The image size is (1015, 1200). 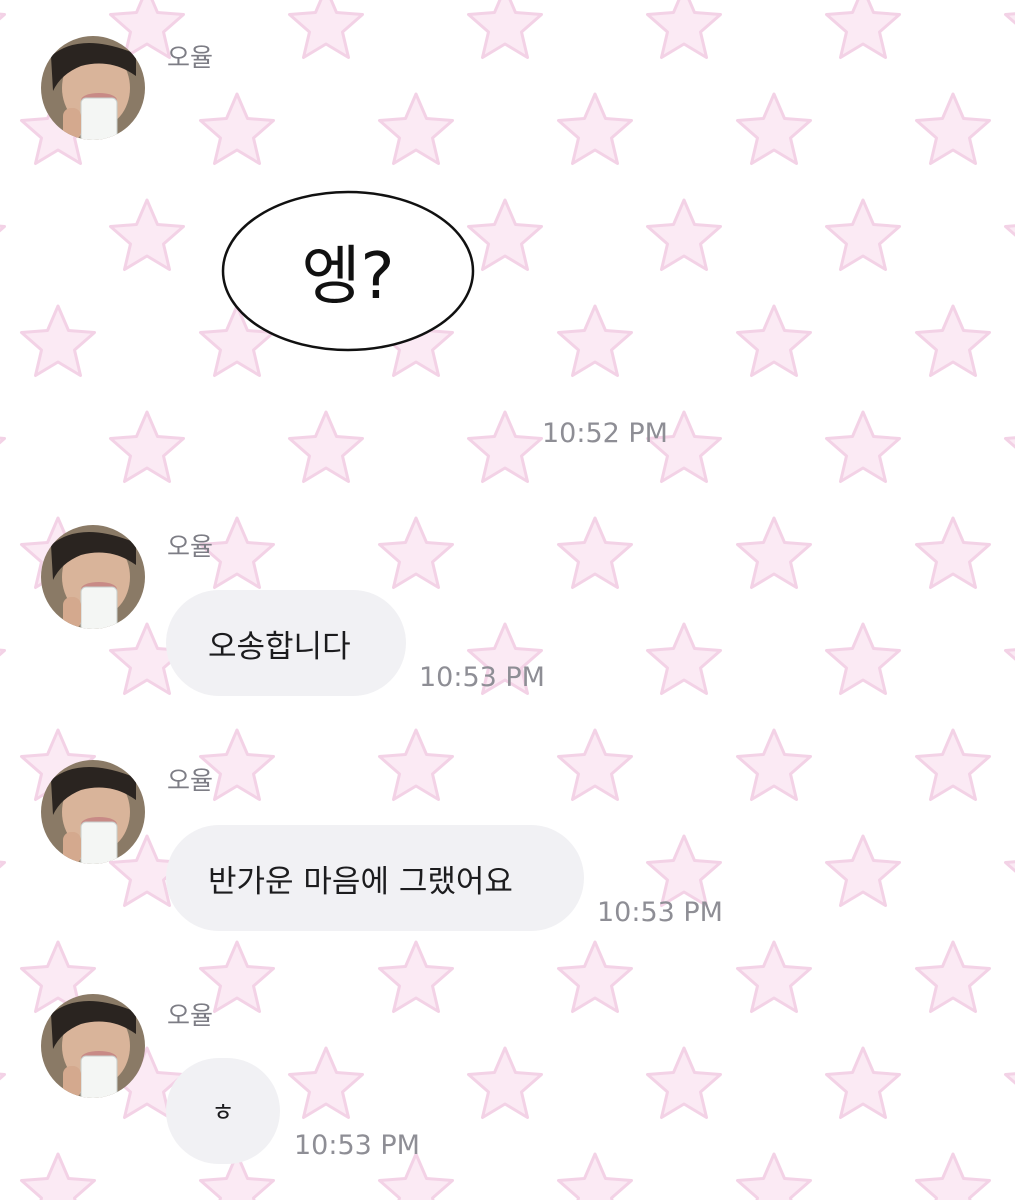 What do you see at coordinates (605, 433) in the screenshot?
I see `message-timestamp: 10:52 PM` at bounding box center [605, 433].